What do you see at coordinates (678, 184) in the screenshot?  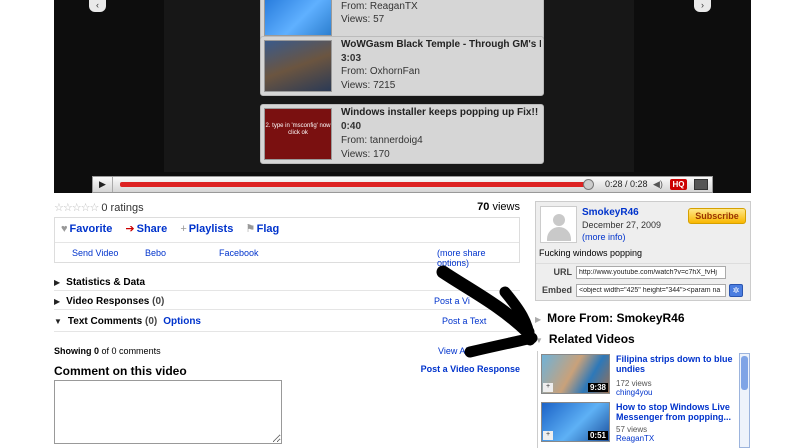 I see `hq-button: HQ` at bounding box center [678, 184].